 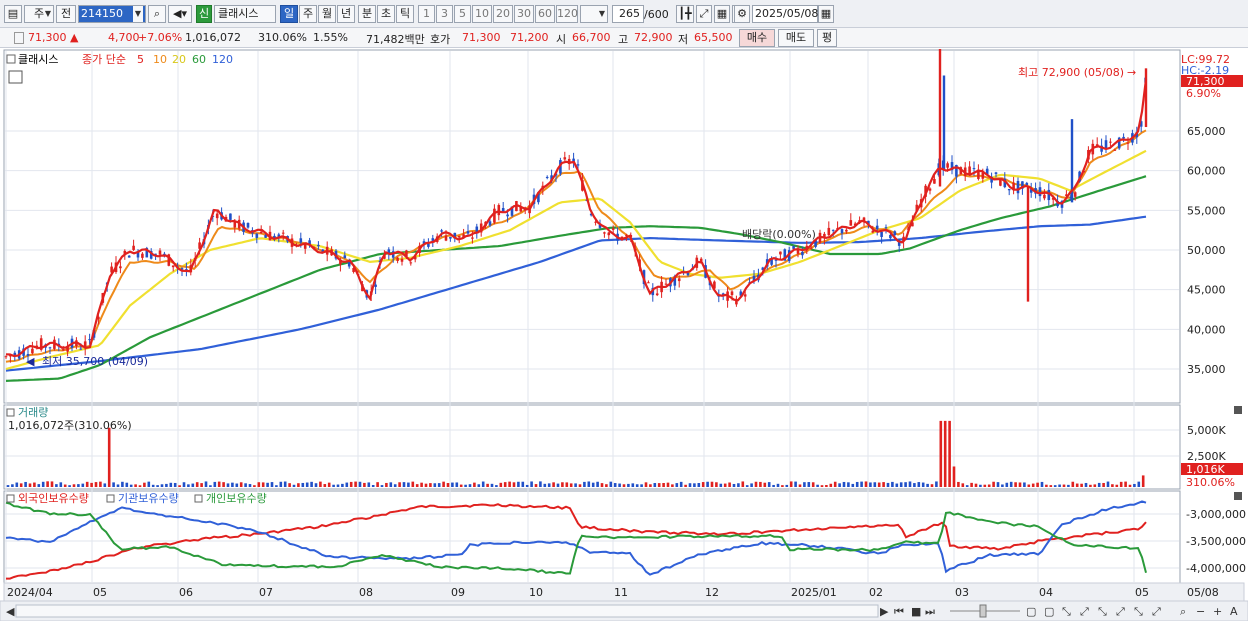 I want to click on text-tool-icon: A, so click(x=1234, y=611).